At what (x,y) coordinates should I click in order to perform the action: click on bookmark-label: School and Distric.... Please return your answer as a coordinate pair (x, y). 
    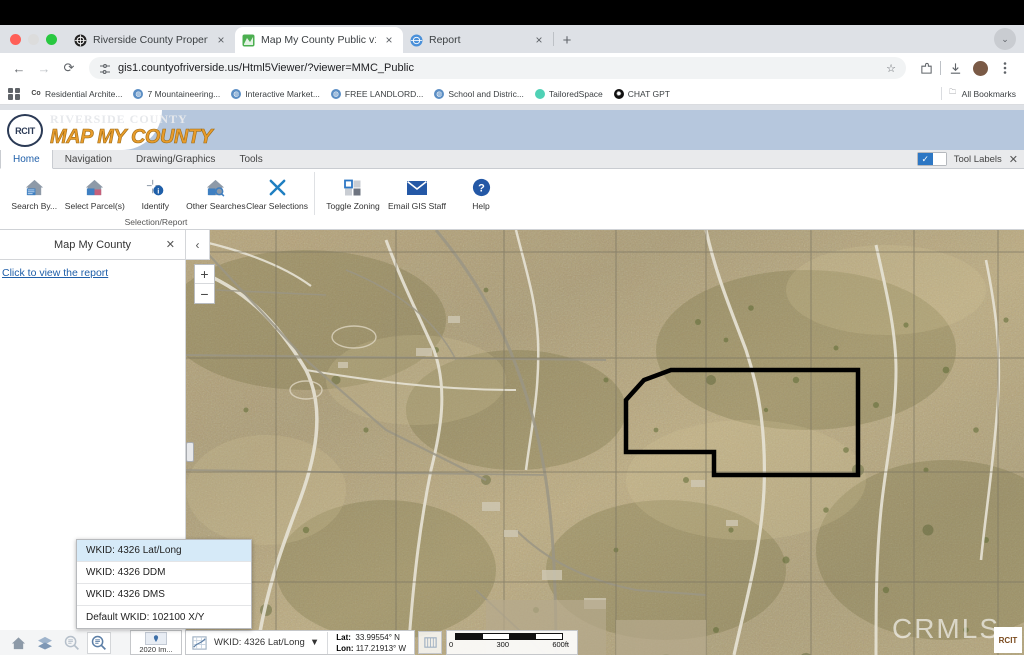
    Looking at the image, I should click on (486, 93).